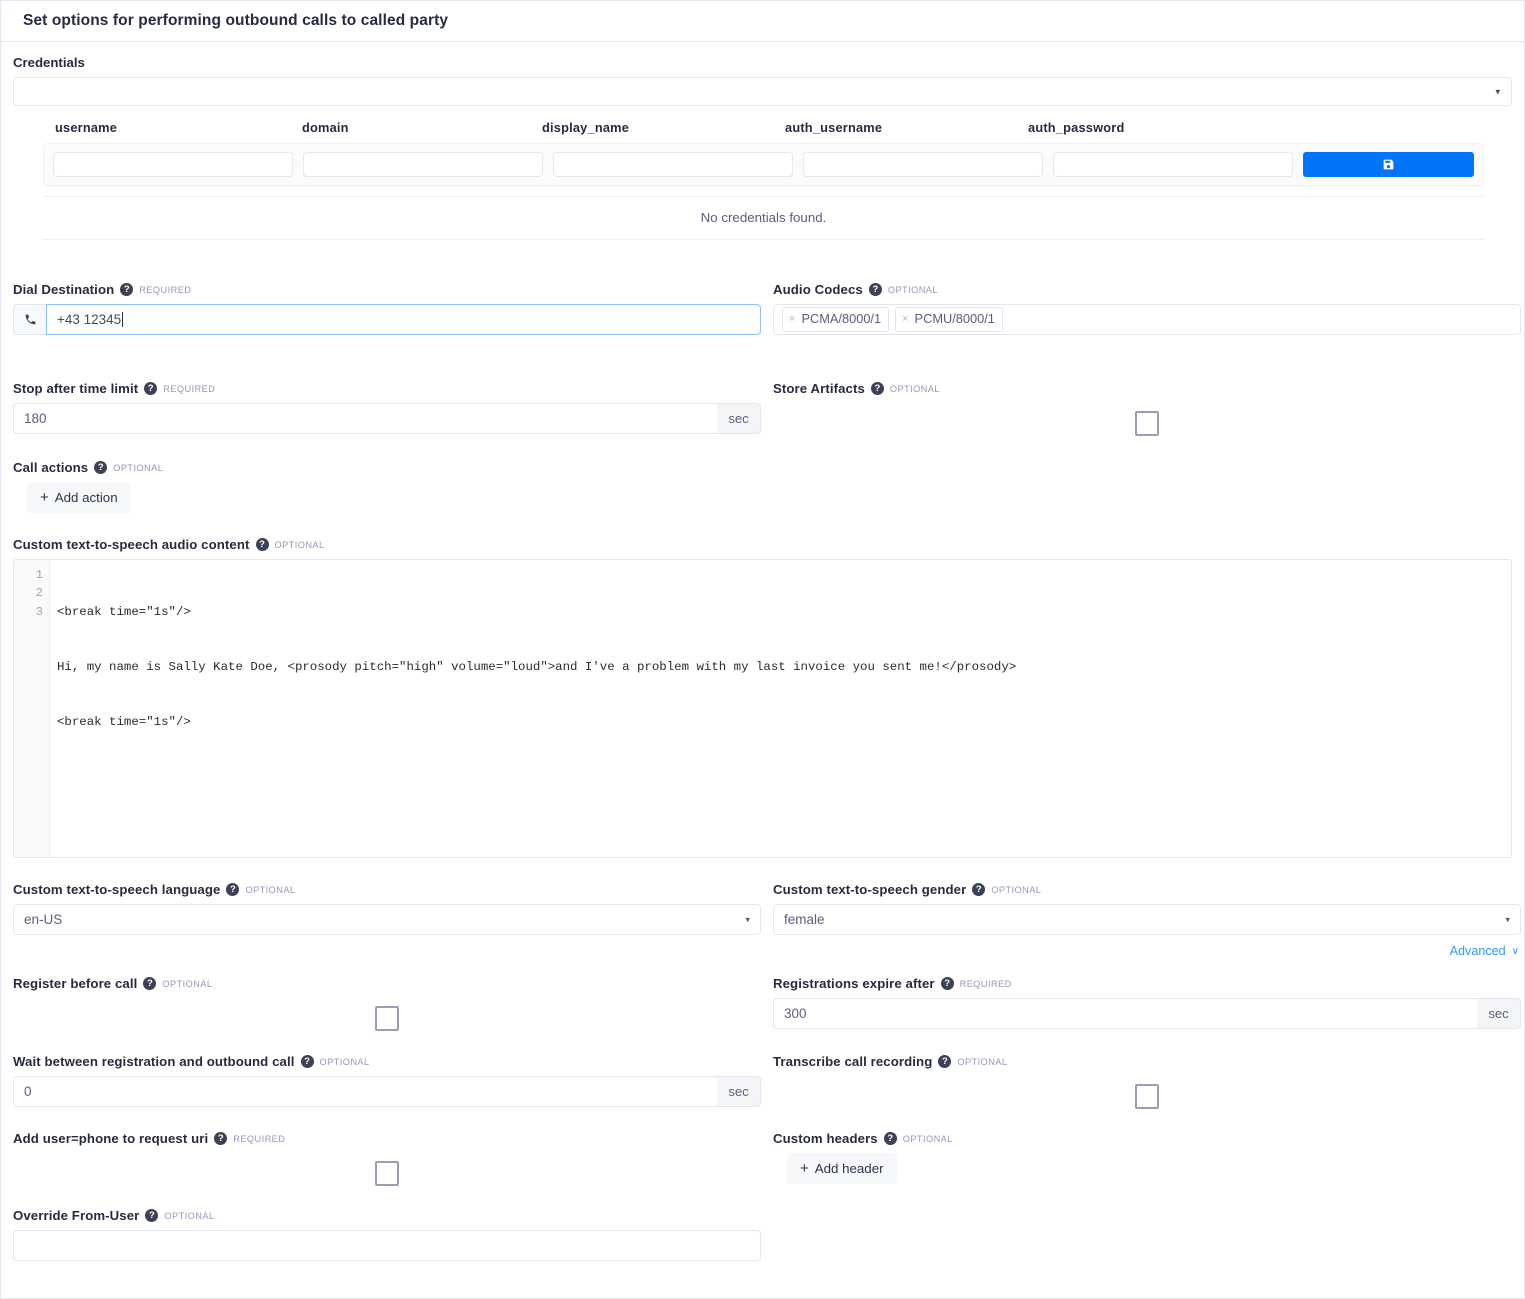  What do you see at coordinates (1147, 1158) in the screenshot?
I see `field-custom-headers: Custom headers ? OPTIONAL + Add header` at bounding box center [1147, 1158].